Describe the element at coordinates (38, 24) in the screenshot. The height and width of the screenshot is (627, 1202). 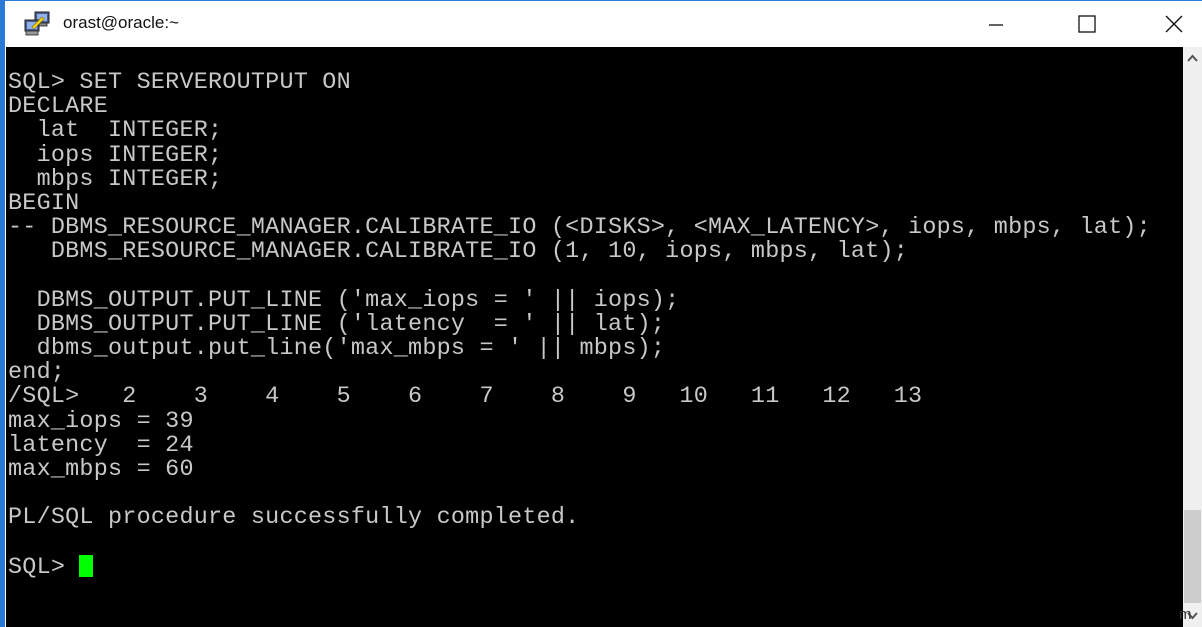
I see `putty-icon` at that location.